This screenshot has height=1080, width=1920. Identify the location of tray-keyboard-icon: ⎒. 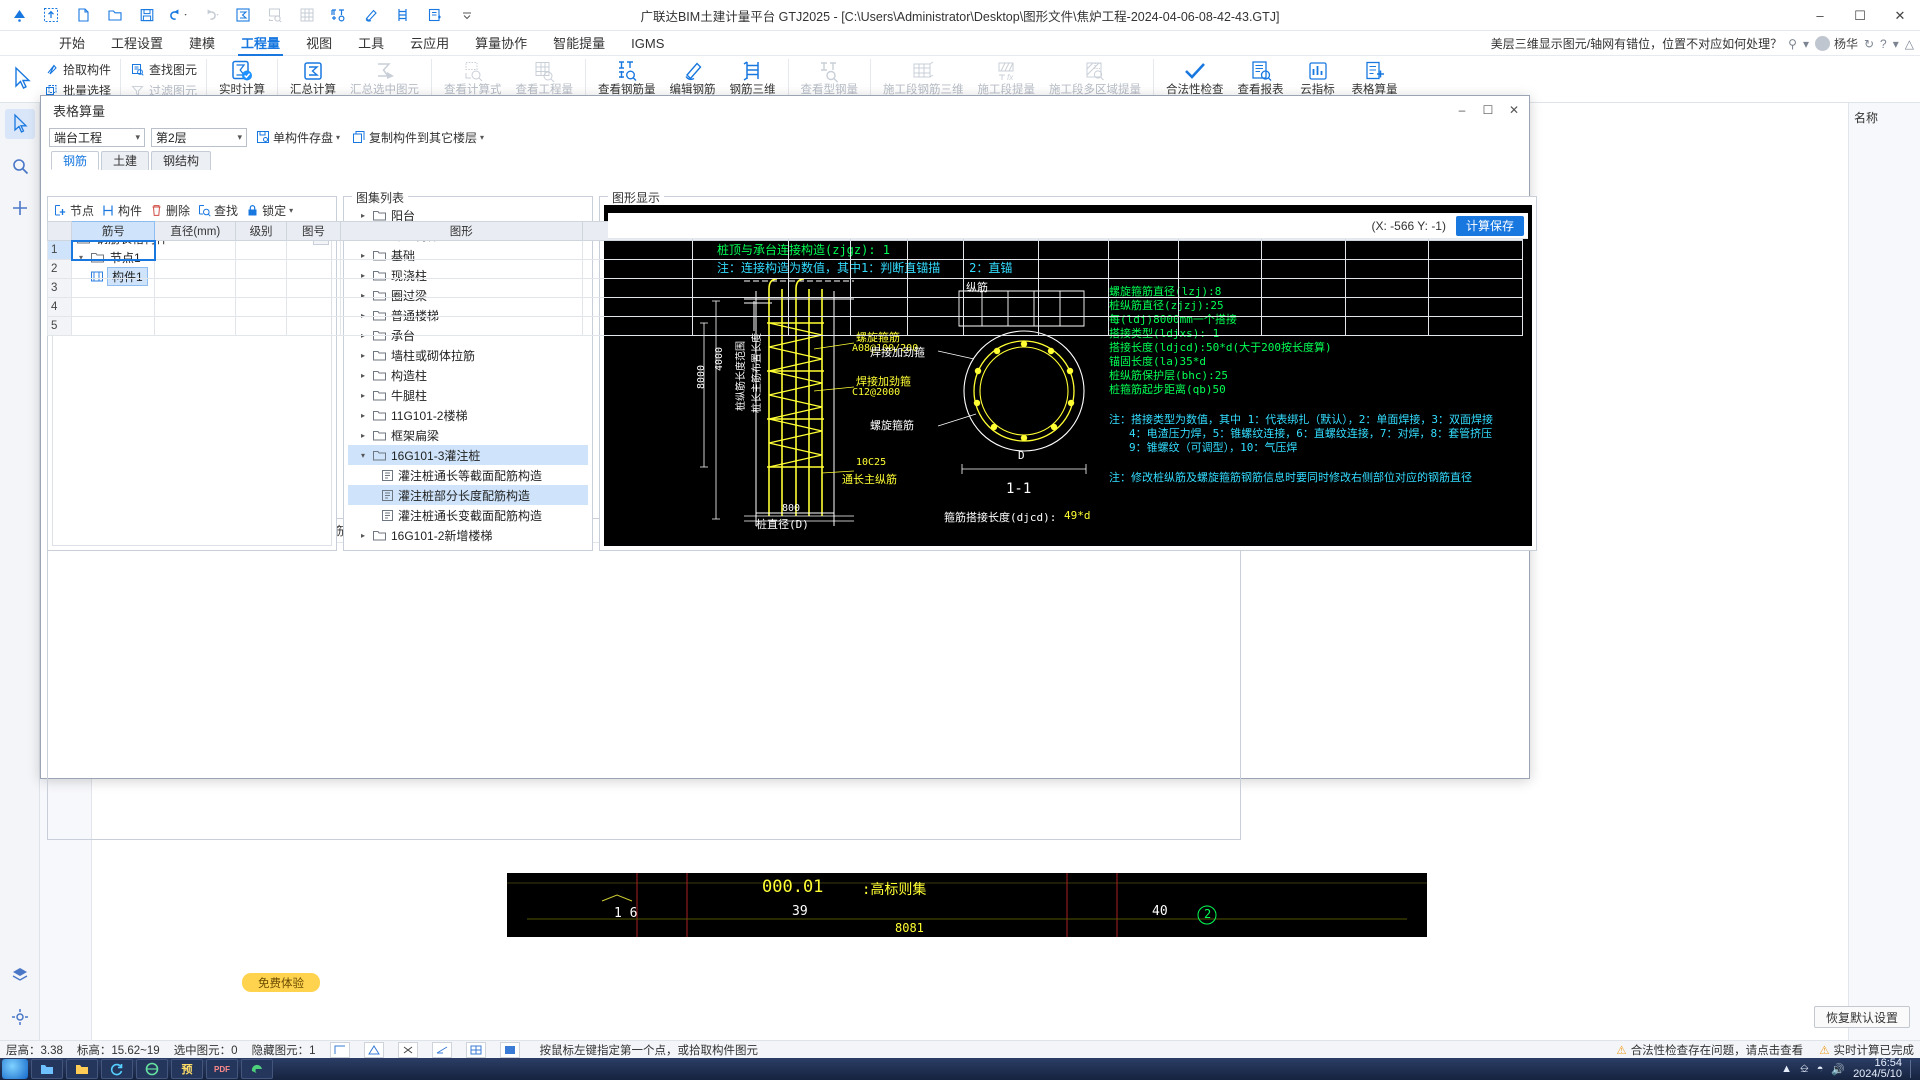
(1804, 1069).